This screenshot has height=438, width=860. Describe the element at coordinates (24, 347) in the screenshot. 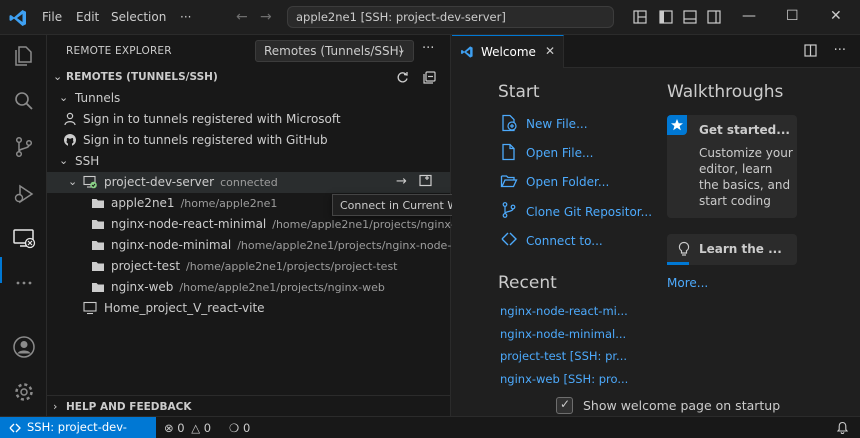

I see `account-icon` at that location.